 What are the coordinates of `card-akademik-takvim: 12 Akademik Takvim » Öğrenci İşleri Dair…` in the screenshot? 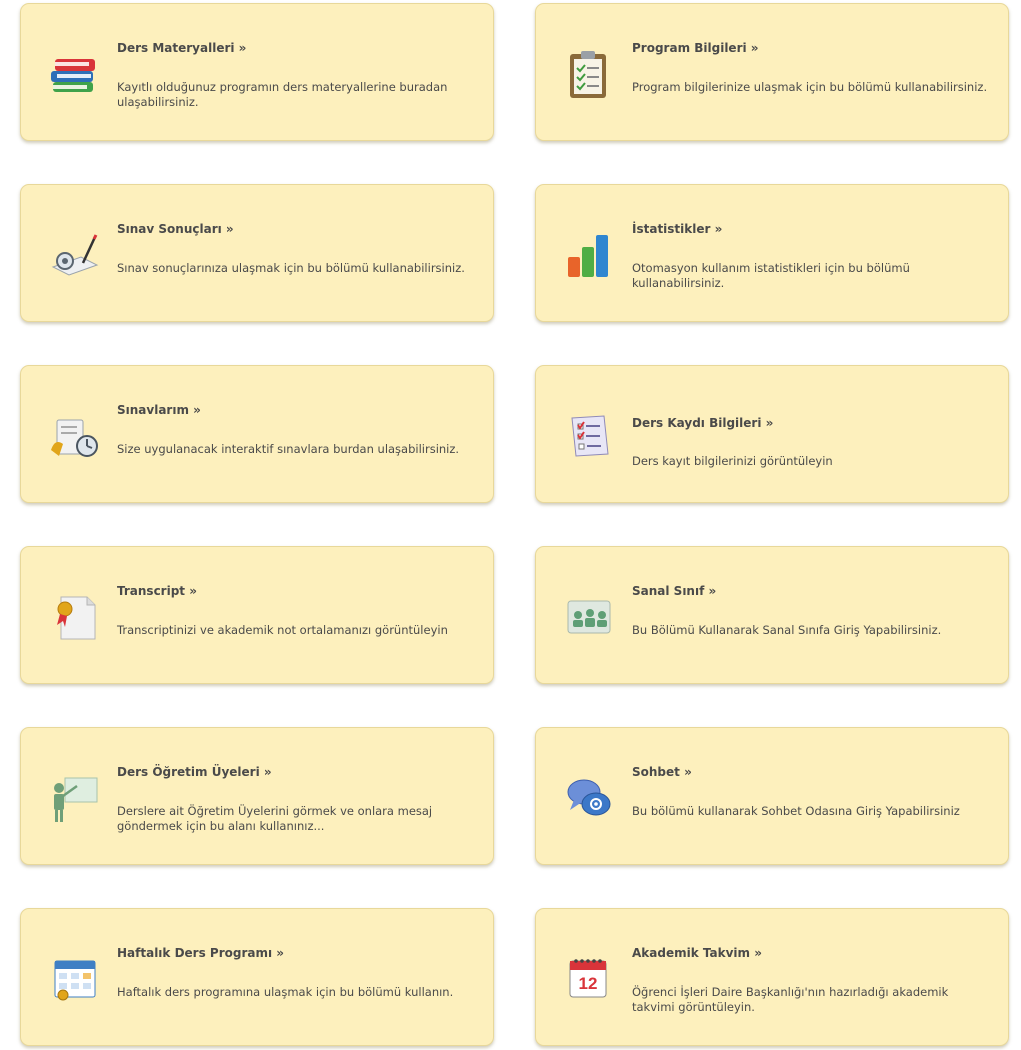 It's located at (772, 977).